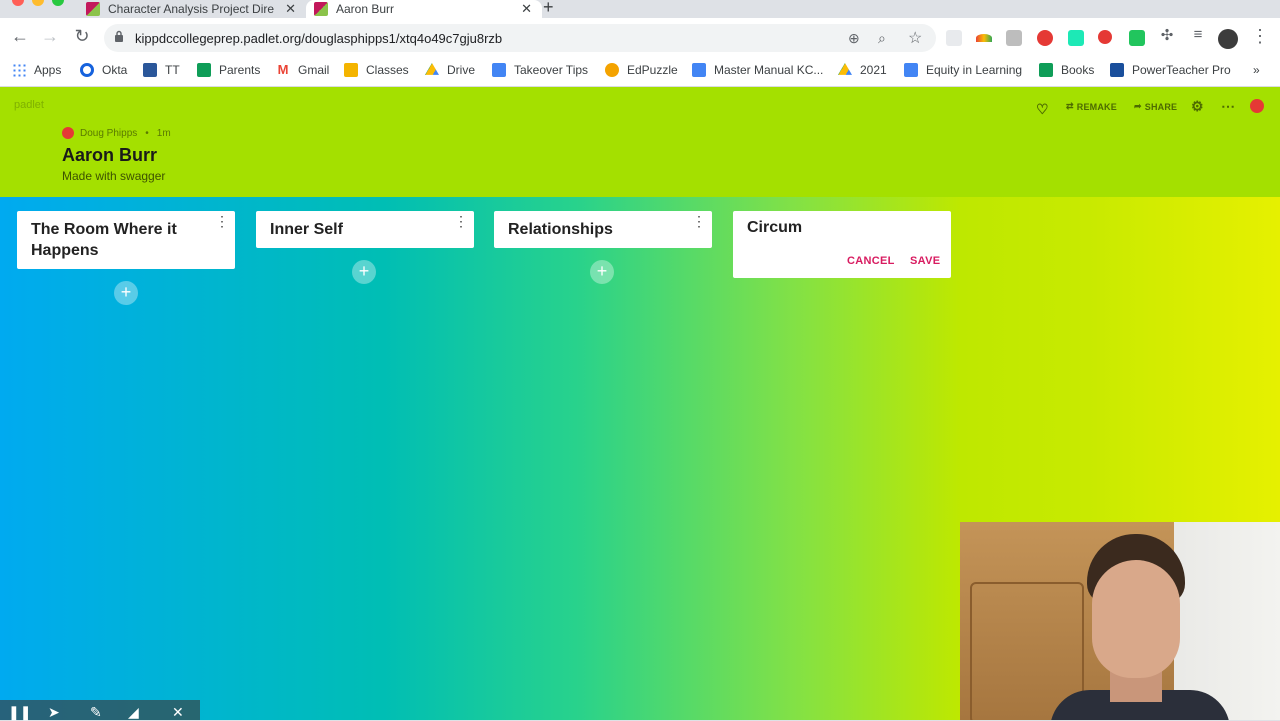  I want to click on column-the-room-where-it-happens: The Room Where it Happens ⋮, so click(126, 240).